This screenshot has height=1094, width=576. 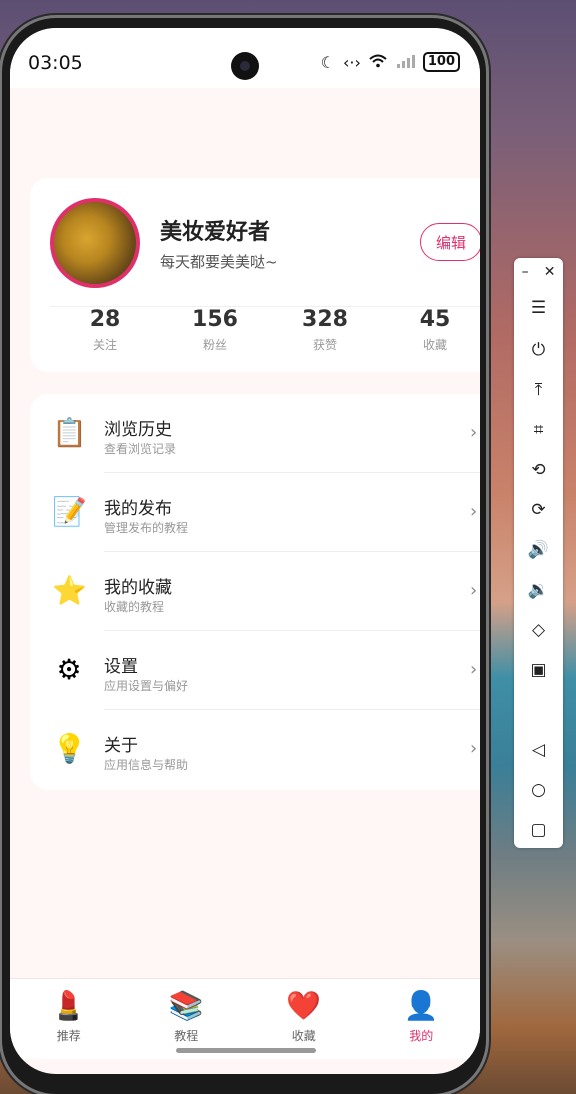 What do you see at coordinates (538, 670) in the screenshot?
I see `screenshot-icon: ▣` at bounding box center [538, 670].